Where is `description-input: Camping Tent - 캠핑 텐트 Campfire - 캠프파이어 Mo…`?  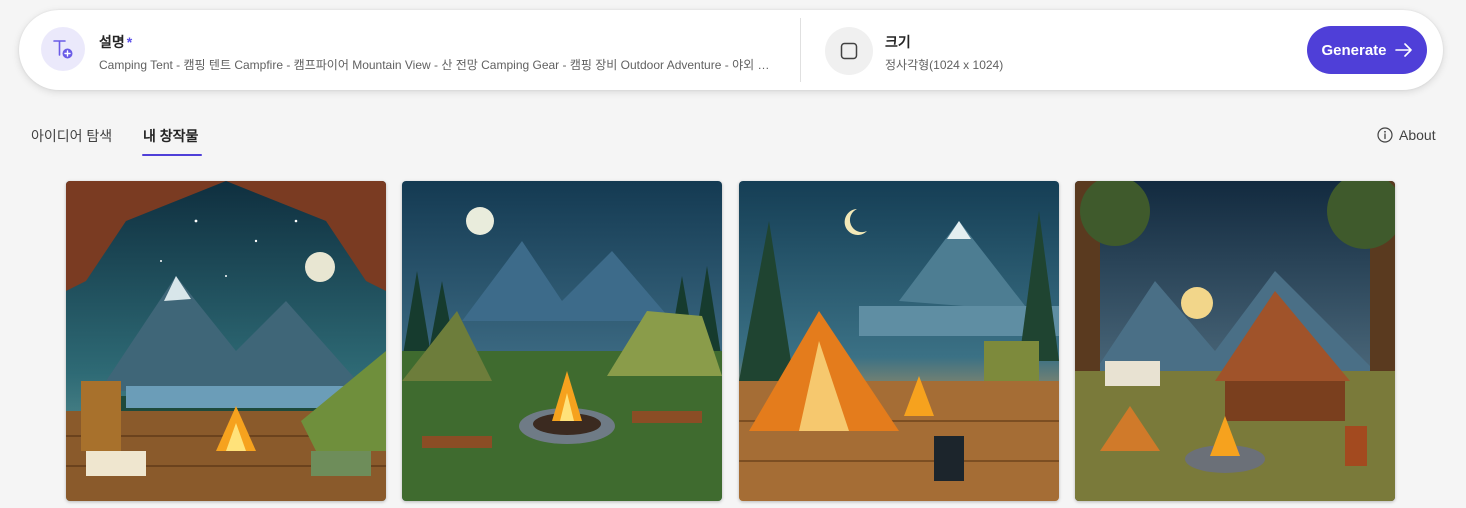 description-input: Camping Tent - 캠핑 텐트 Campfire - 캠프파이어 Mo… is located at coordinates (437, 64).